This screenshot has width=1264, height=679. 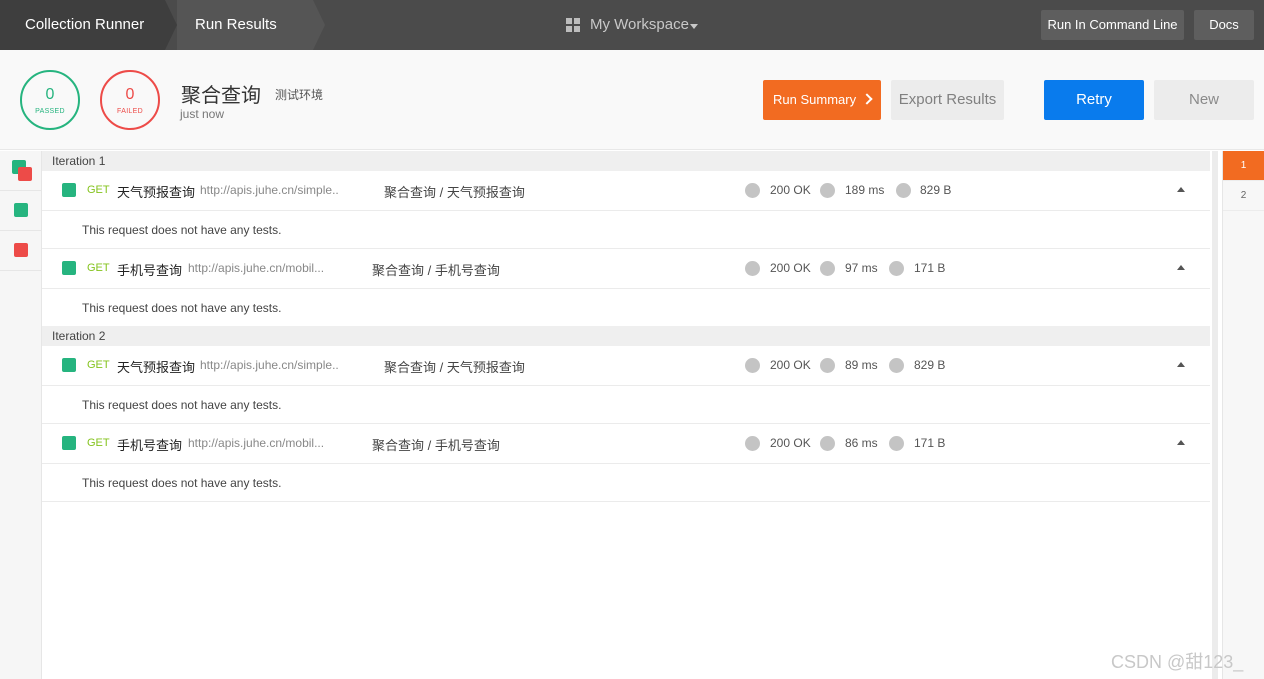 What do you see at coordinates (1243, 415) in the screenshot?
I see `iteration-navigator: 1 2` at bounding box center [1243, 415].